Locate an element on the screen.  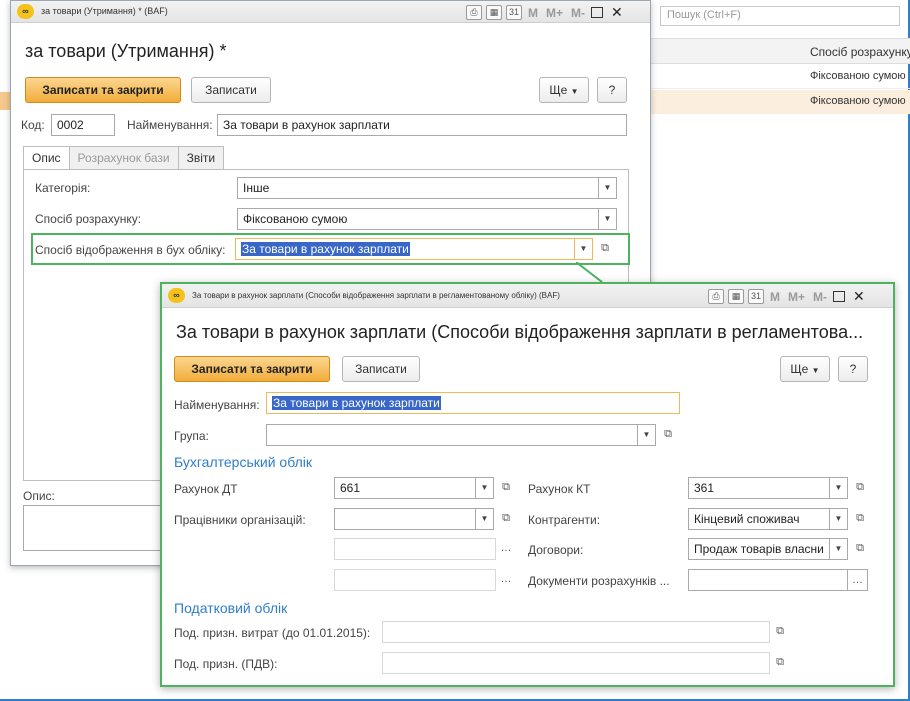
column-header-label: Спосіб розрахунку is located at coordinates (860, 52).